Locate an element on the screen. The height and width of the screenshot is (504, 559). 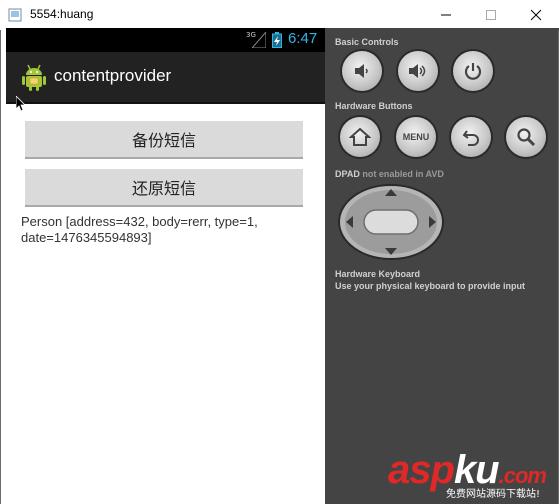
menu-button-label: MENU is located at coordinates (416, 137).